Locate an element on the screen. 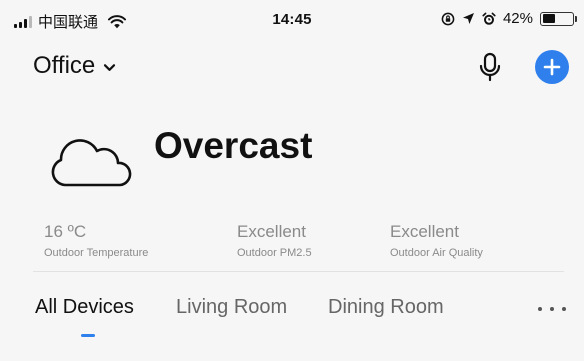  location-selector: Office is located at coordinates (74, 66).